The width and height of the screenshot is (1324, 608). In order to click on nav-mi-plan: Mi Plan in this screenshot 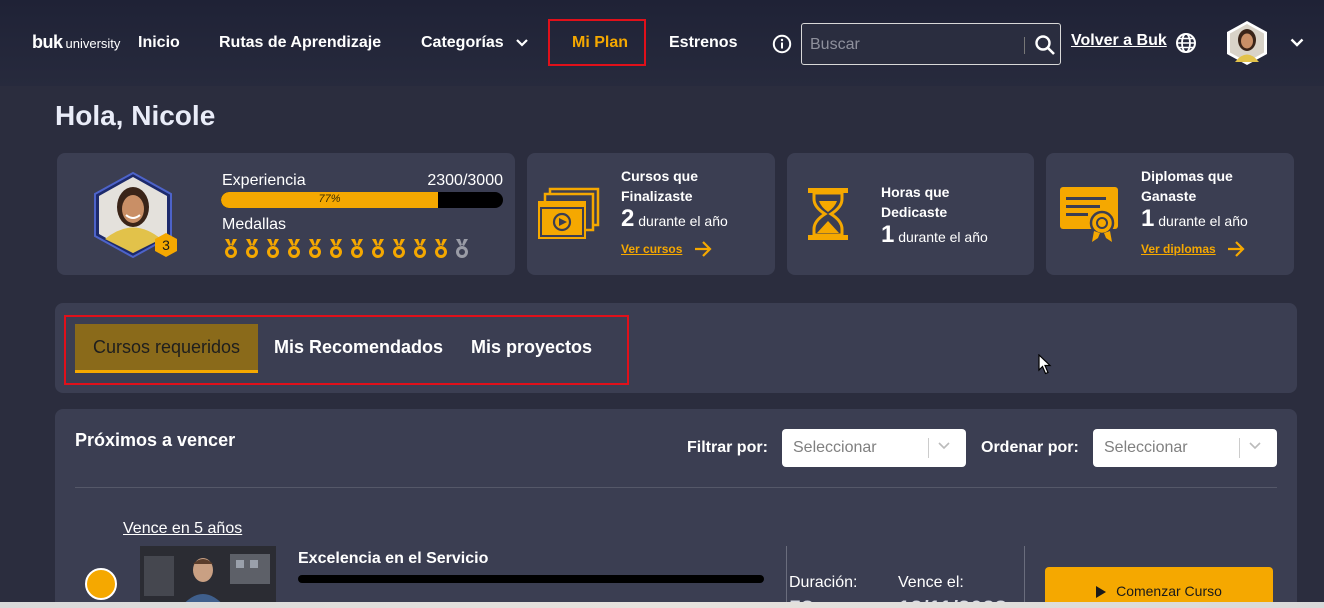, I will do `click(600, 43)`.